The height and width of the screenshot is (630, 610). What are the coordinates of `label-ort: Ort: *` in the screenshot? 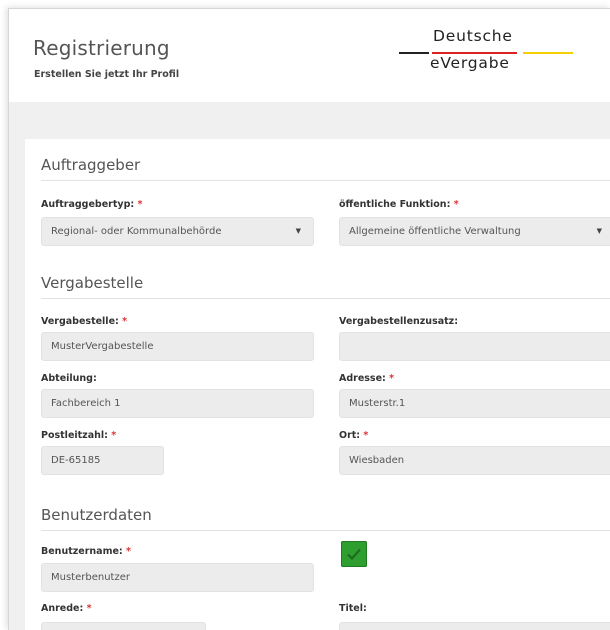 It's located at (354, 435).